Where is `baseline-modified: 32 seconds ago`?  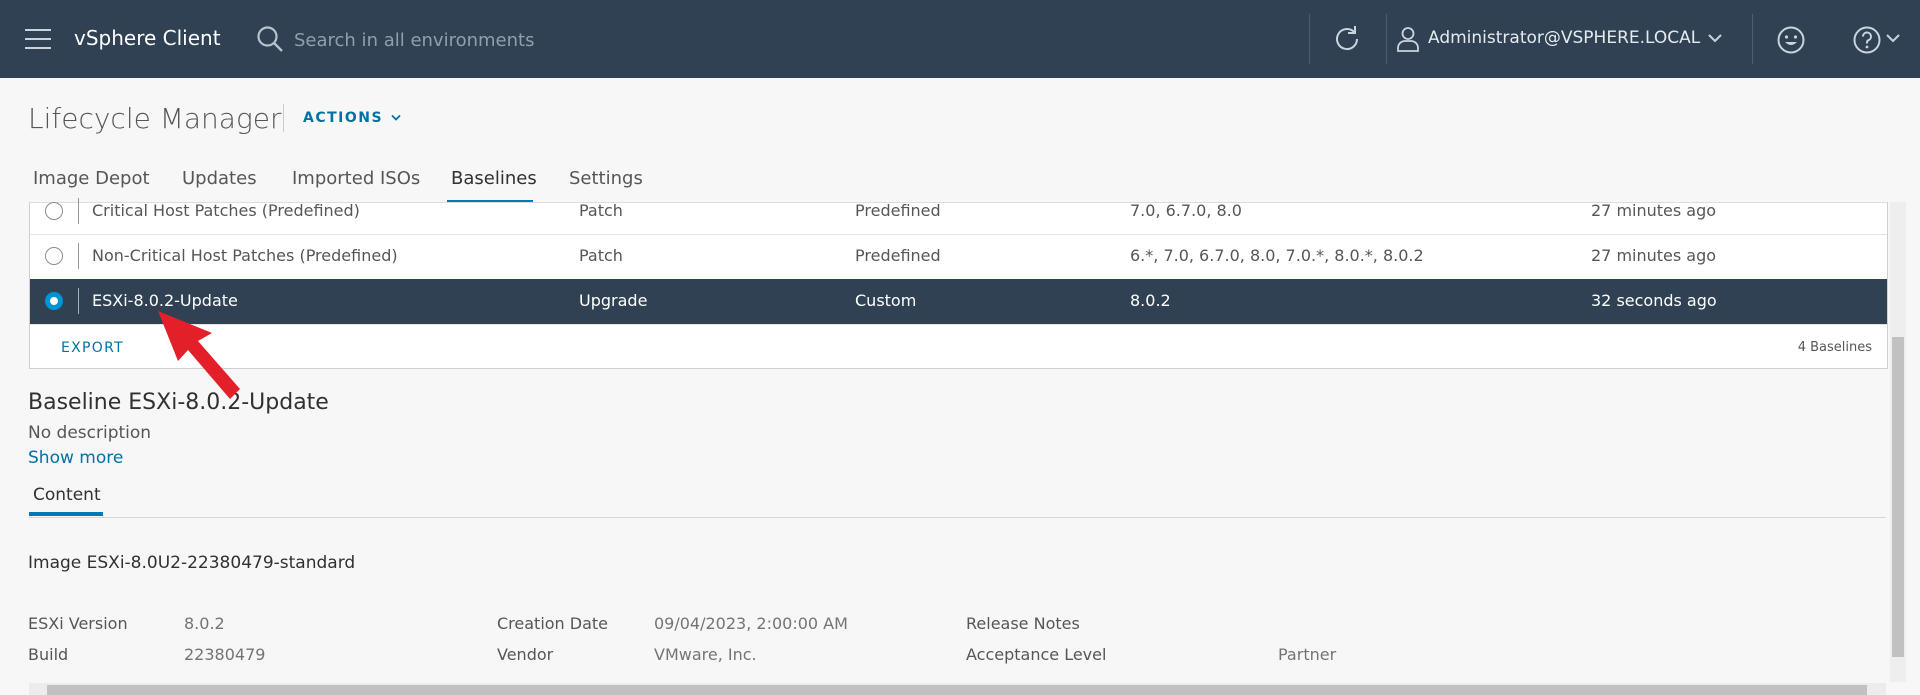 baseline-modified: 32 seconds ago is located at coordinates (1654, 300).